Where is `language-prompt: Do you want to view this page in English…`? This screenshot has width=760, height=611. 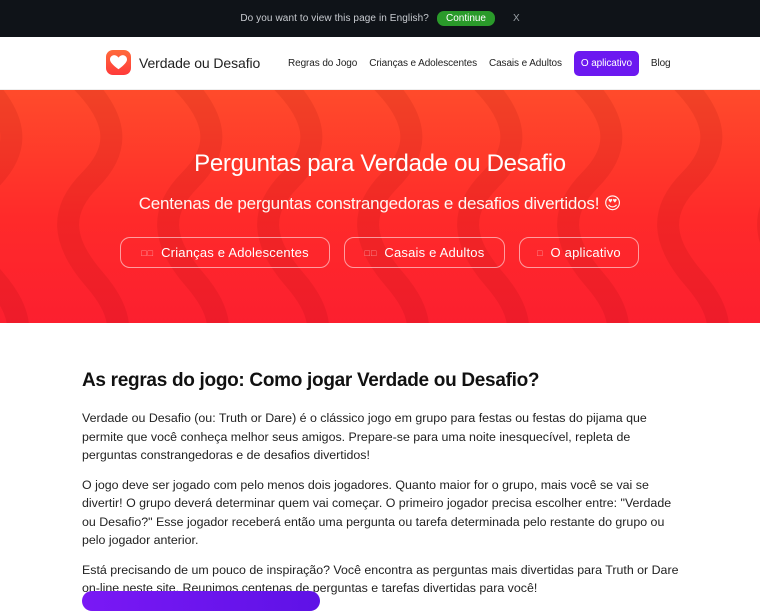 language-prompt: Do you want to view this page in English… is located at coordinates (334, 18).